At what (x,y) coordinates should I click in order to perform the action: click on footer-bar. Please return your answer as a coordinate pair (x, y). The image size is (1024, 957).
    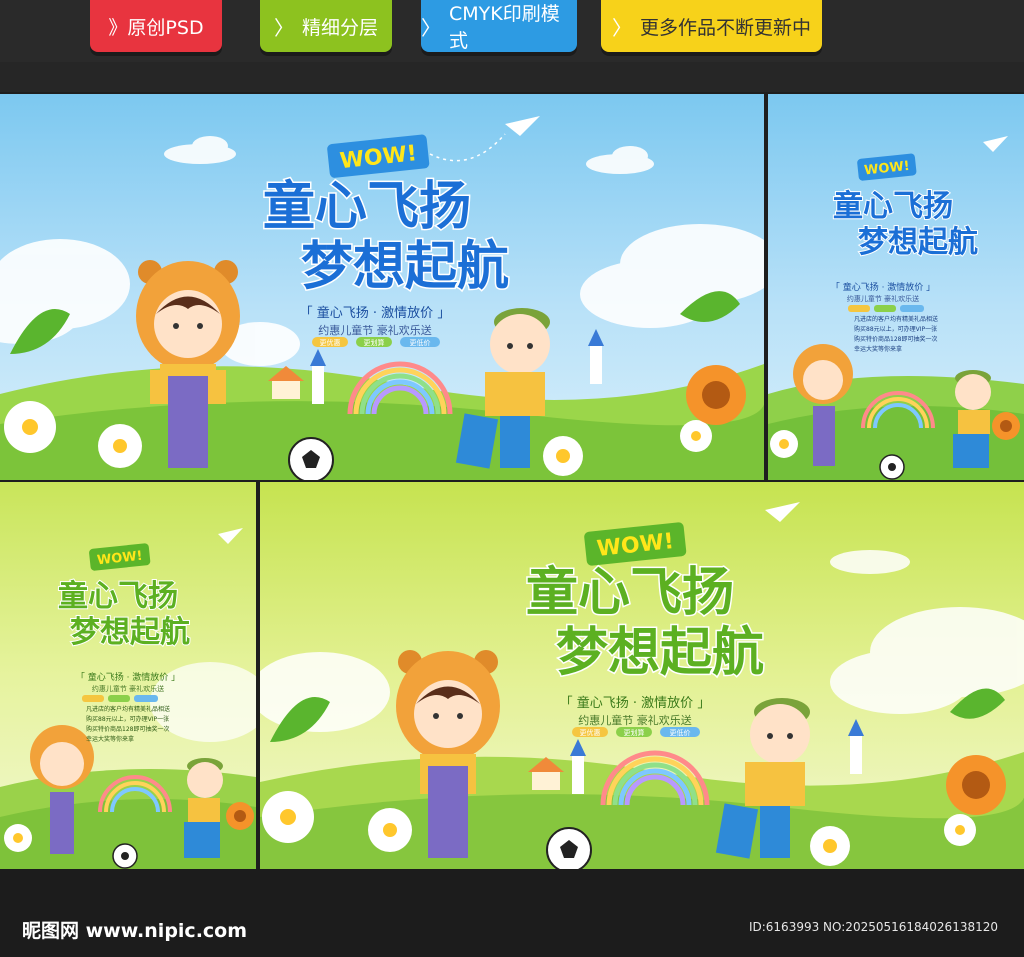
    Looking at the image, I should click on (512, 913).